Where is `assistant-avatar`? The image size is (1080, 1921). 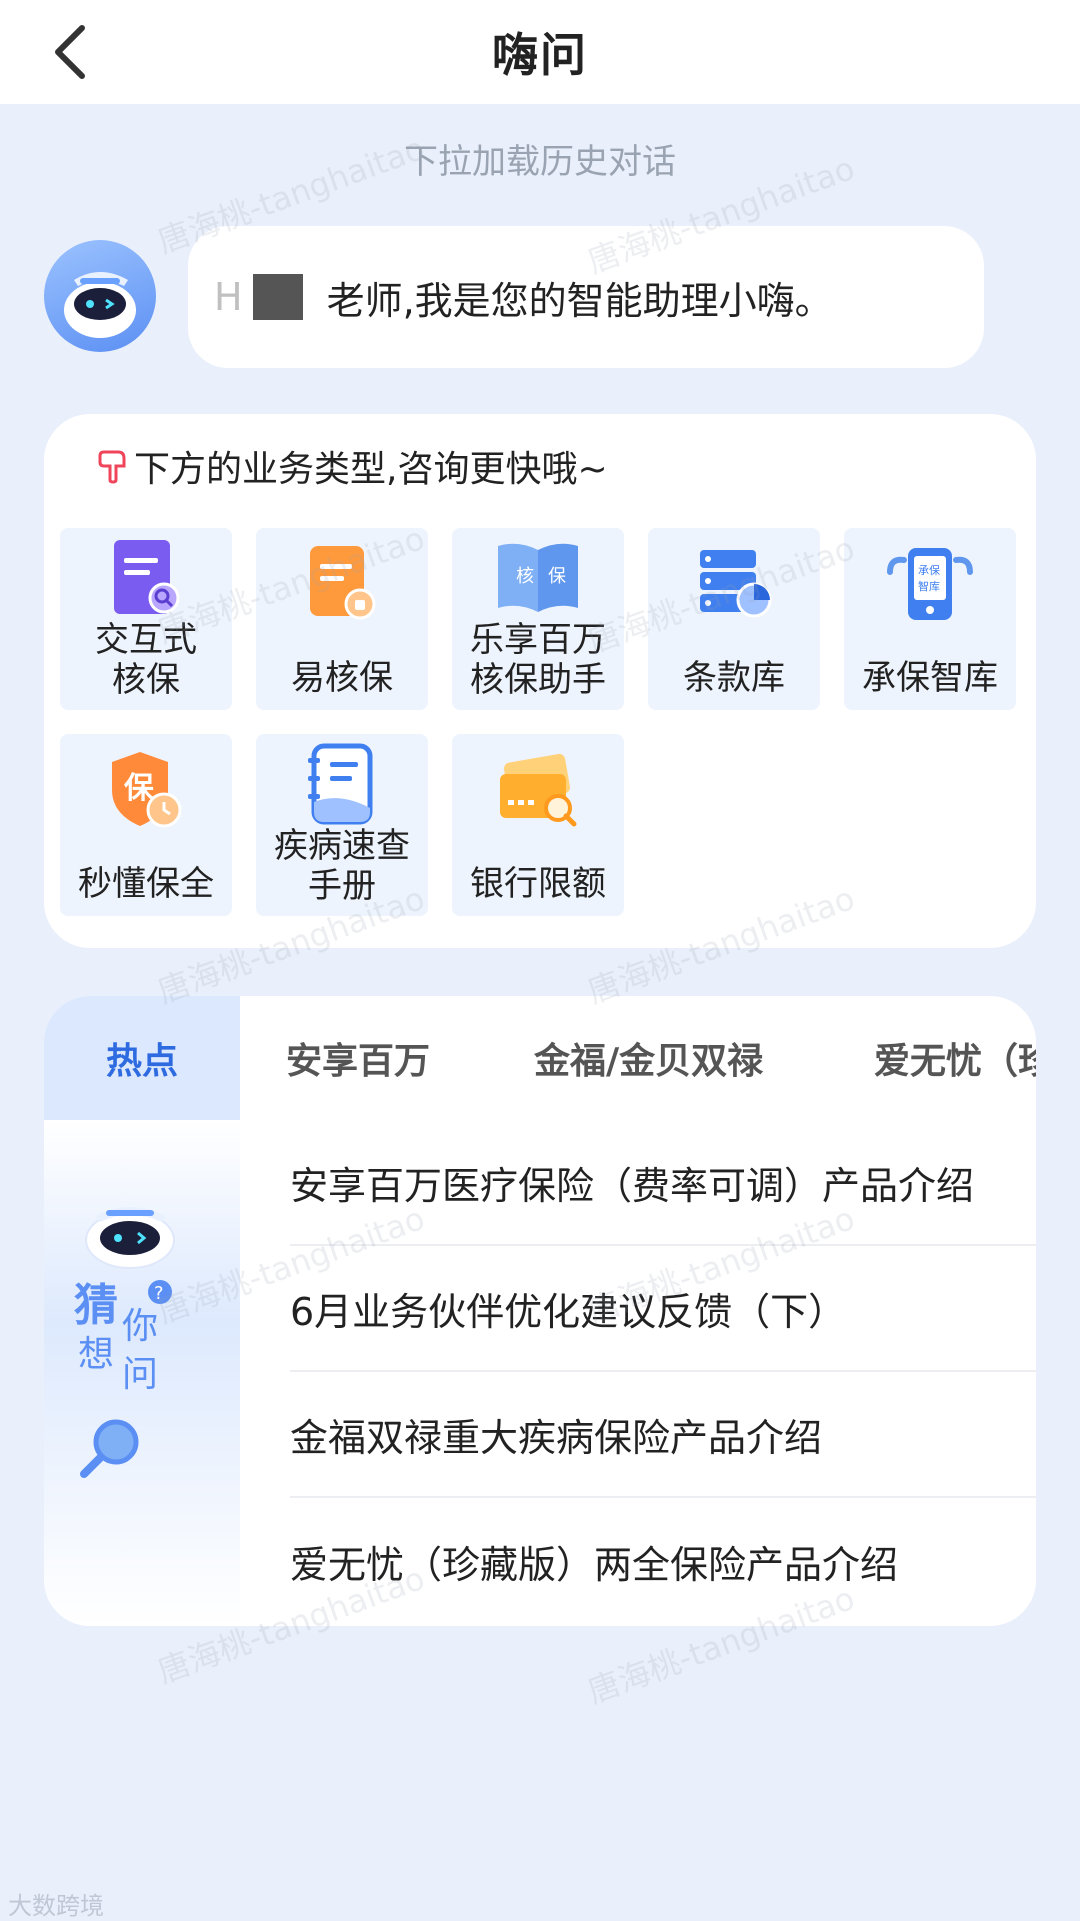
assistant-avatar is located at coordinates (100, 296).